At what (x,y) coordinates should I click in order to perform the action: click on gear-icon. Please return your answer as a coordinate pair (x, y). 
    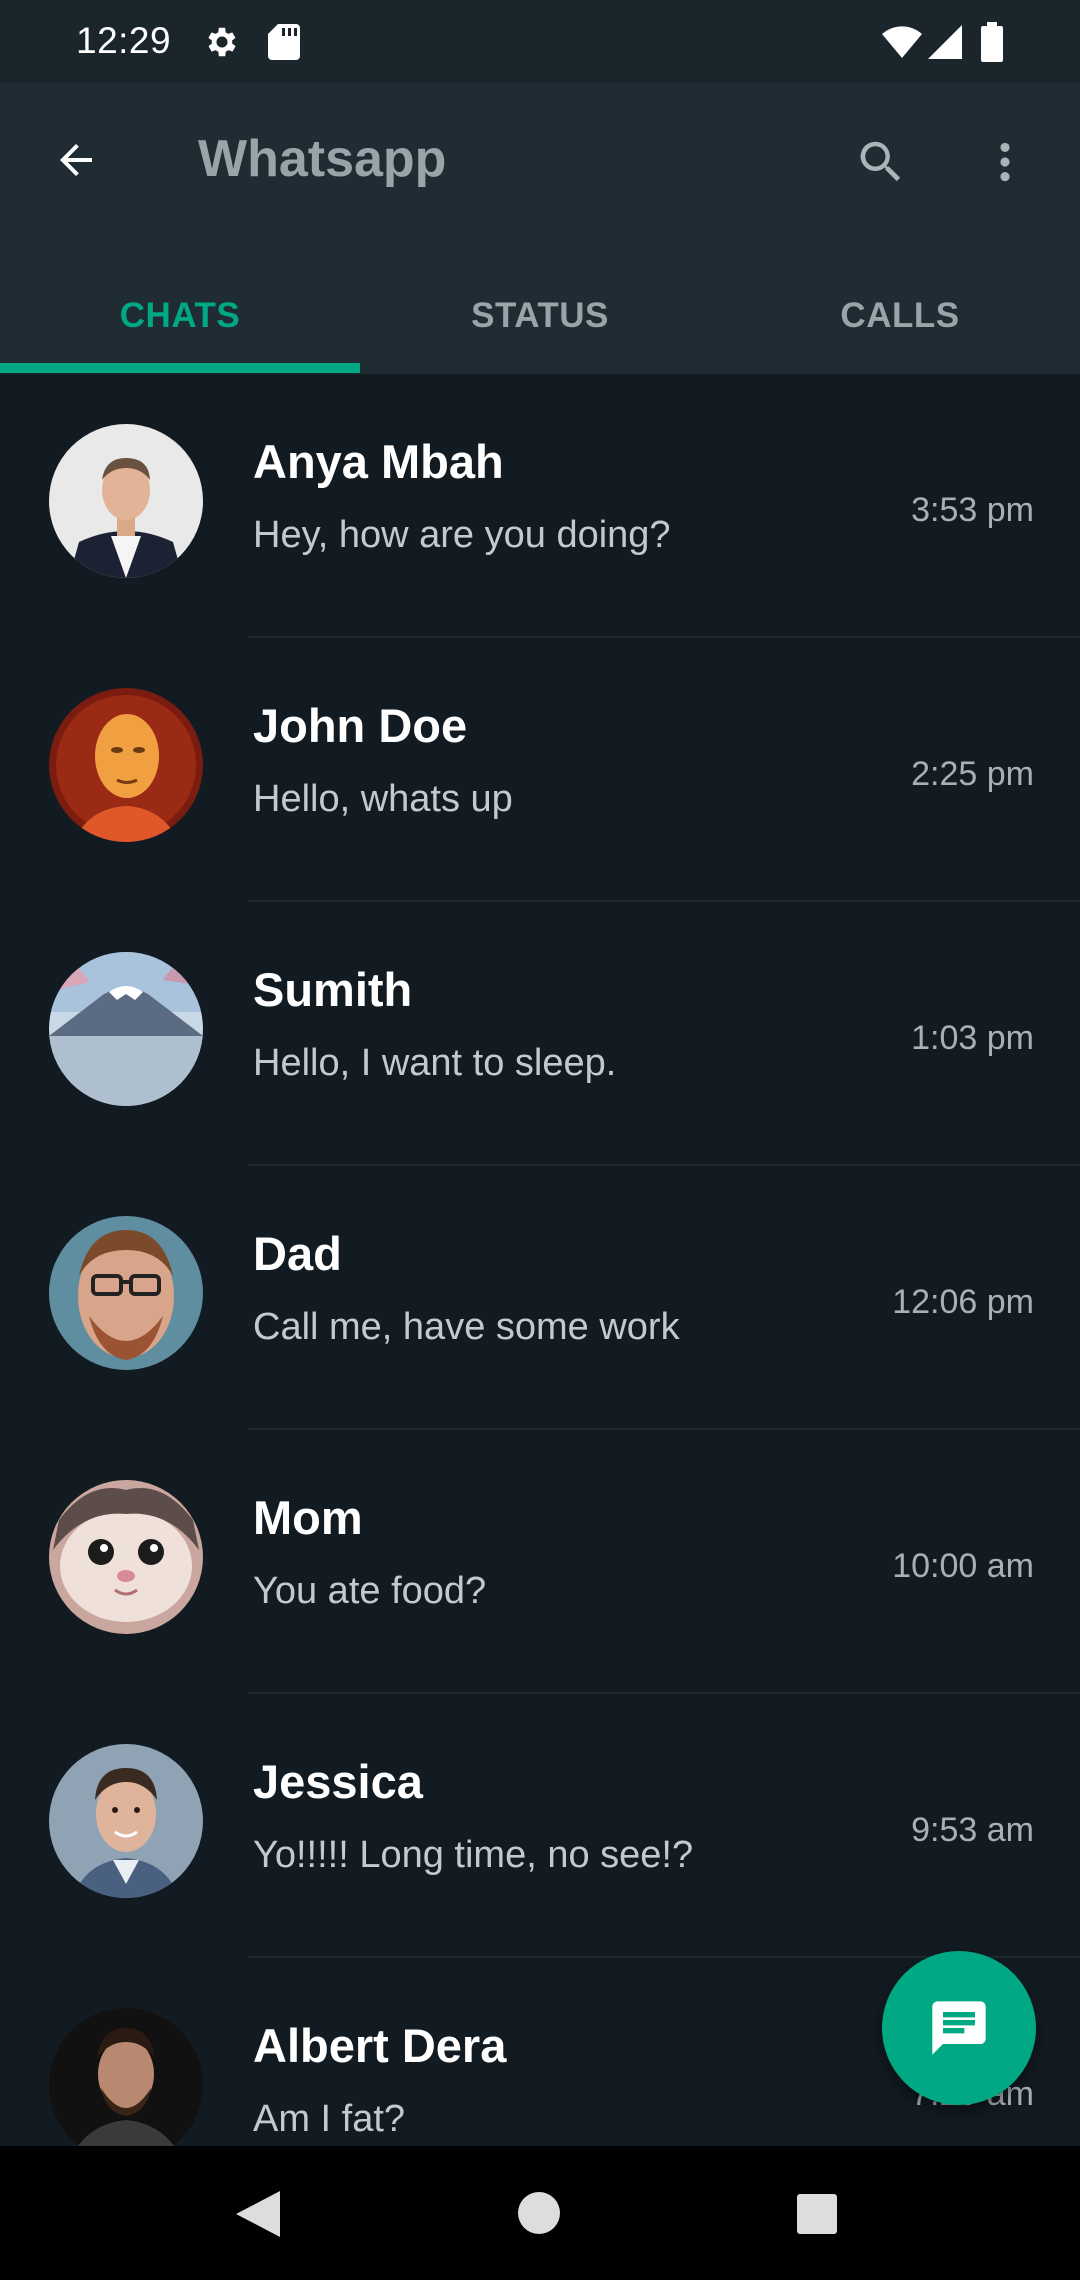
    Looking at the image, I should click on (222, 42).